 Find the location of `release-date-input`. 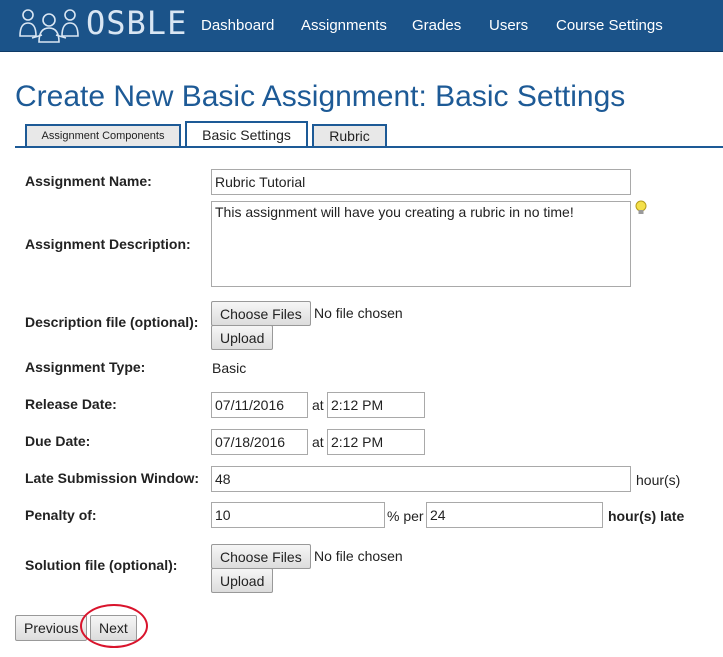

release-date-input is located at coordinates (259, 405).